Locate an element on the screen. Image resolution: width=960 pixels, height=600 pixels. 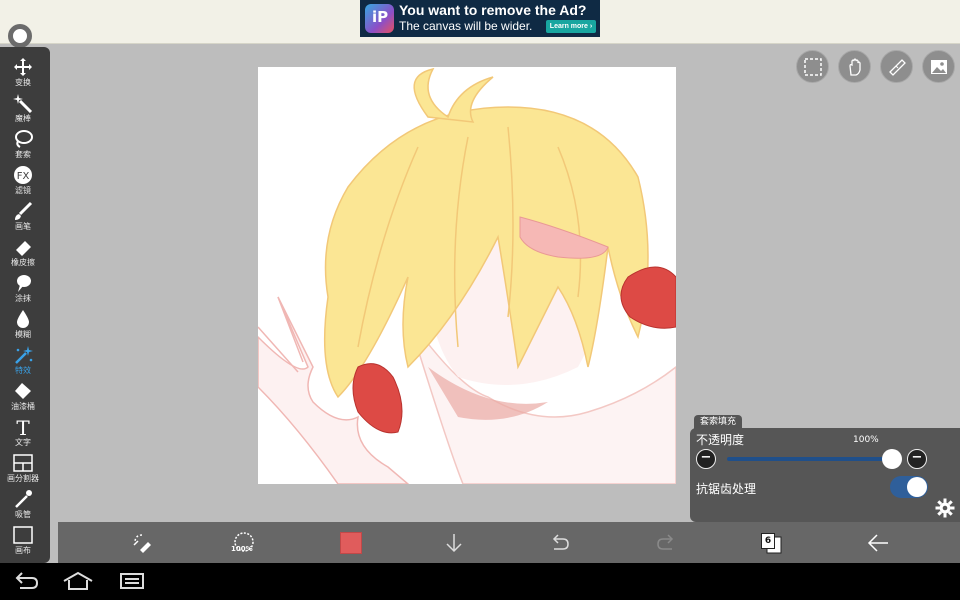
ibispaint-logo-icon: iP is located at coordinates (379, 18).